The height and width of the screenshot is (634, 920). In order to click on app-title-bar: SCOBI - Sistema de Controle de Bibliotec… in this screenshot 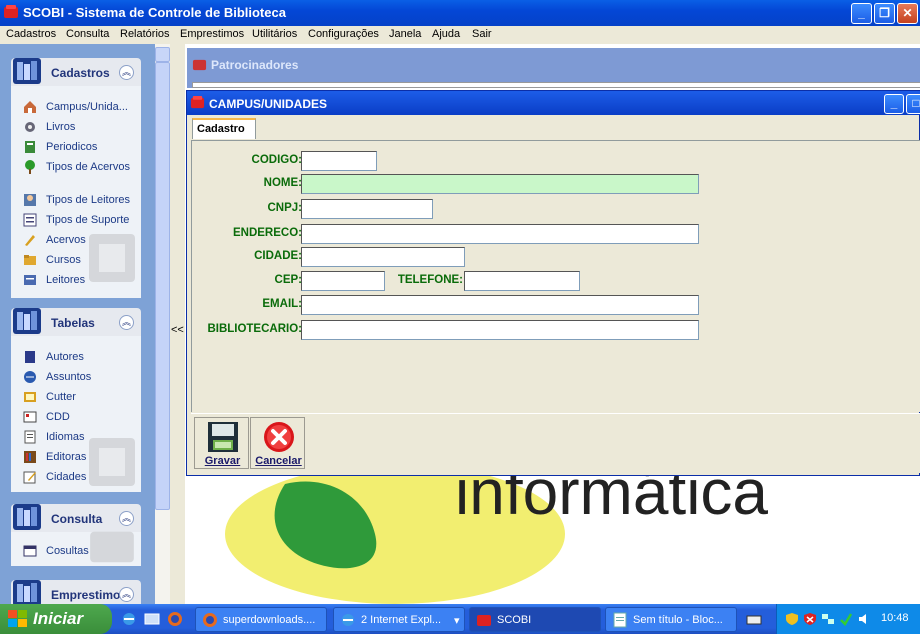, I will do `click(460, 13)`.